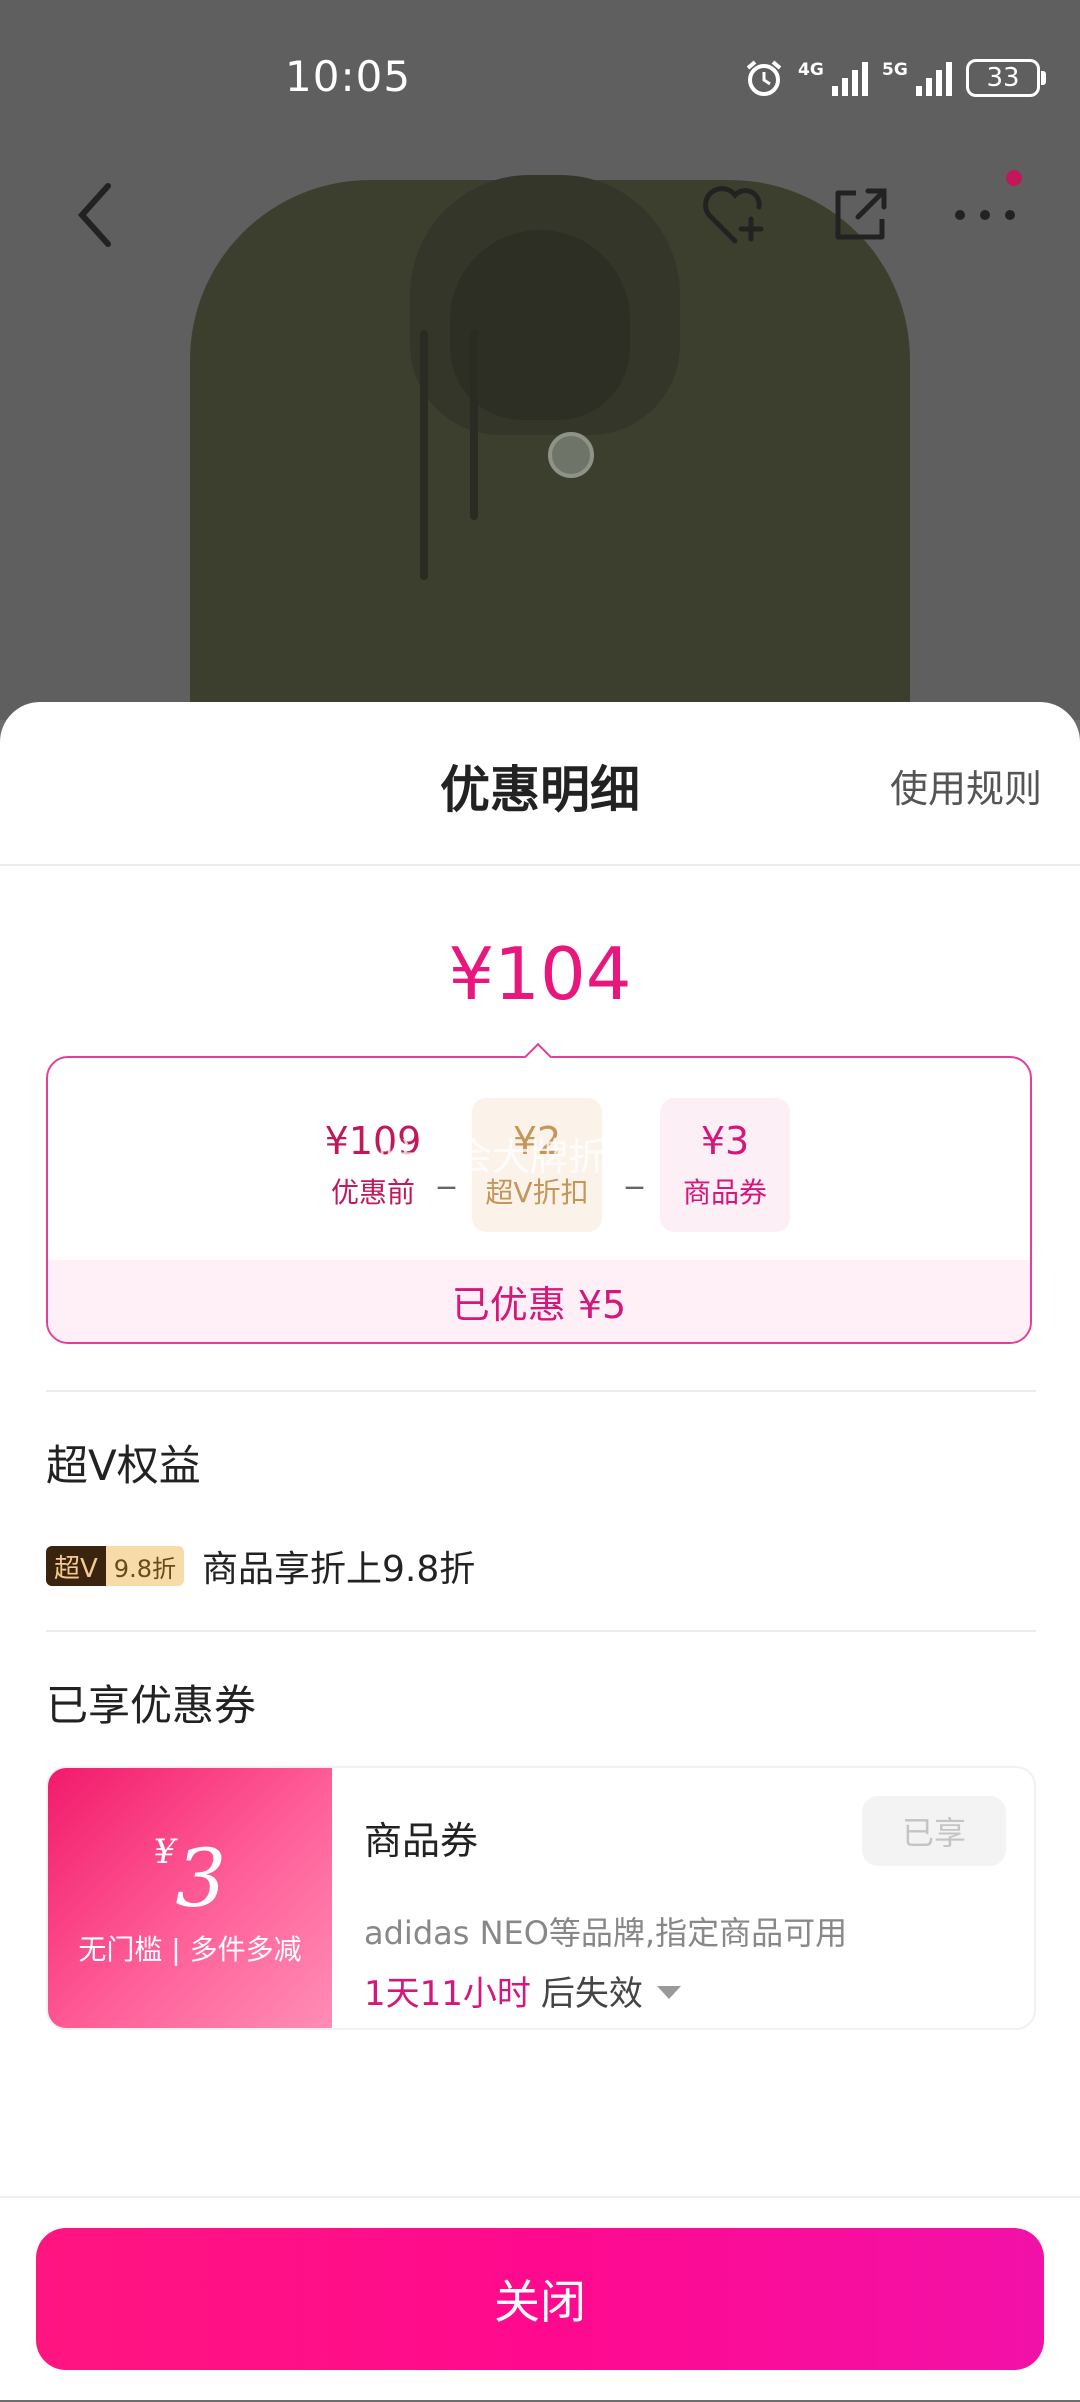  I want to click on coupon-discount-label: 商品券, so click(724, 1192).